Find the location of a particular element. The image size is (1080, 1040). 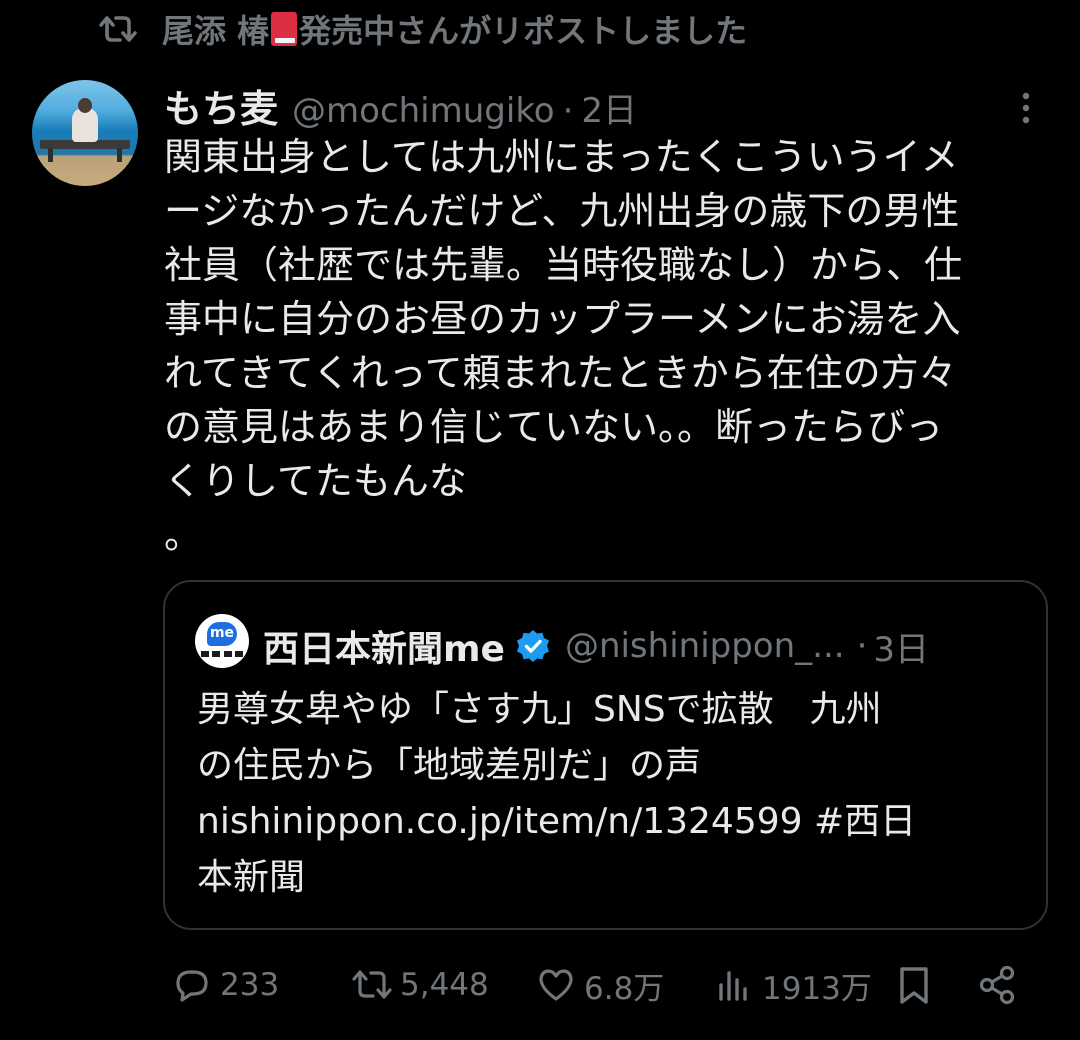

action-bar: 233 5,448 6.8万 1913万 is located at coordinates (604, 985).